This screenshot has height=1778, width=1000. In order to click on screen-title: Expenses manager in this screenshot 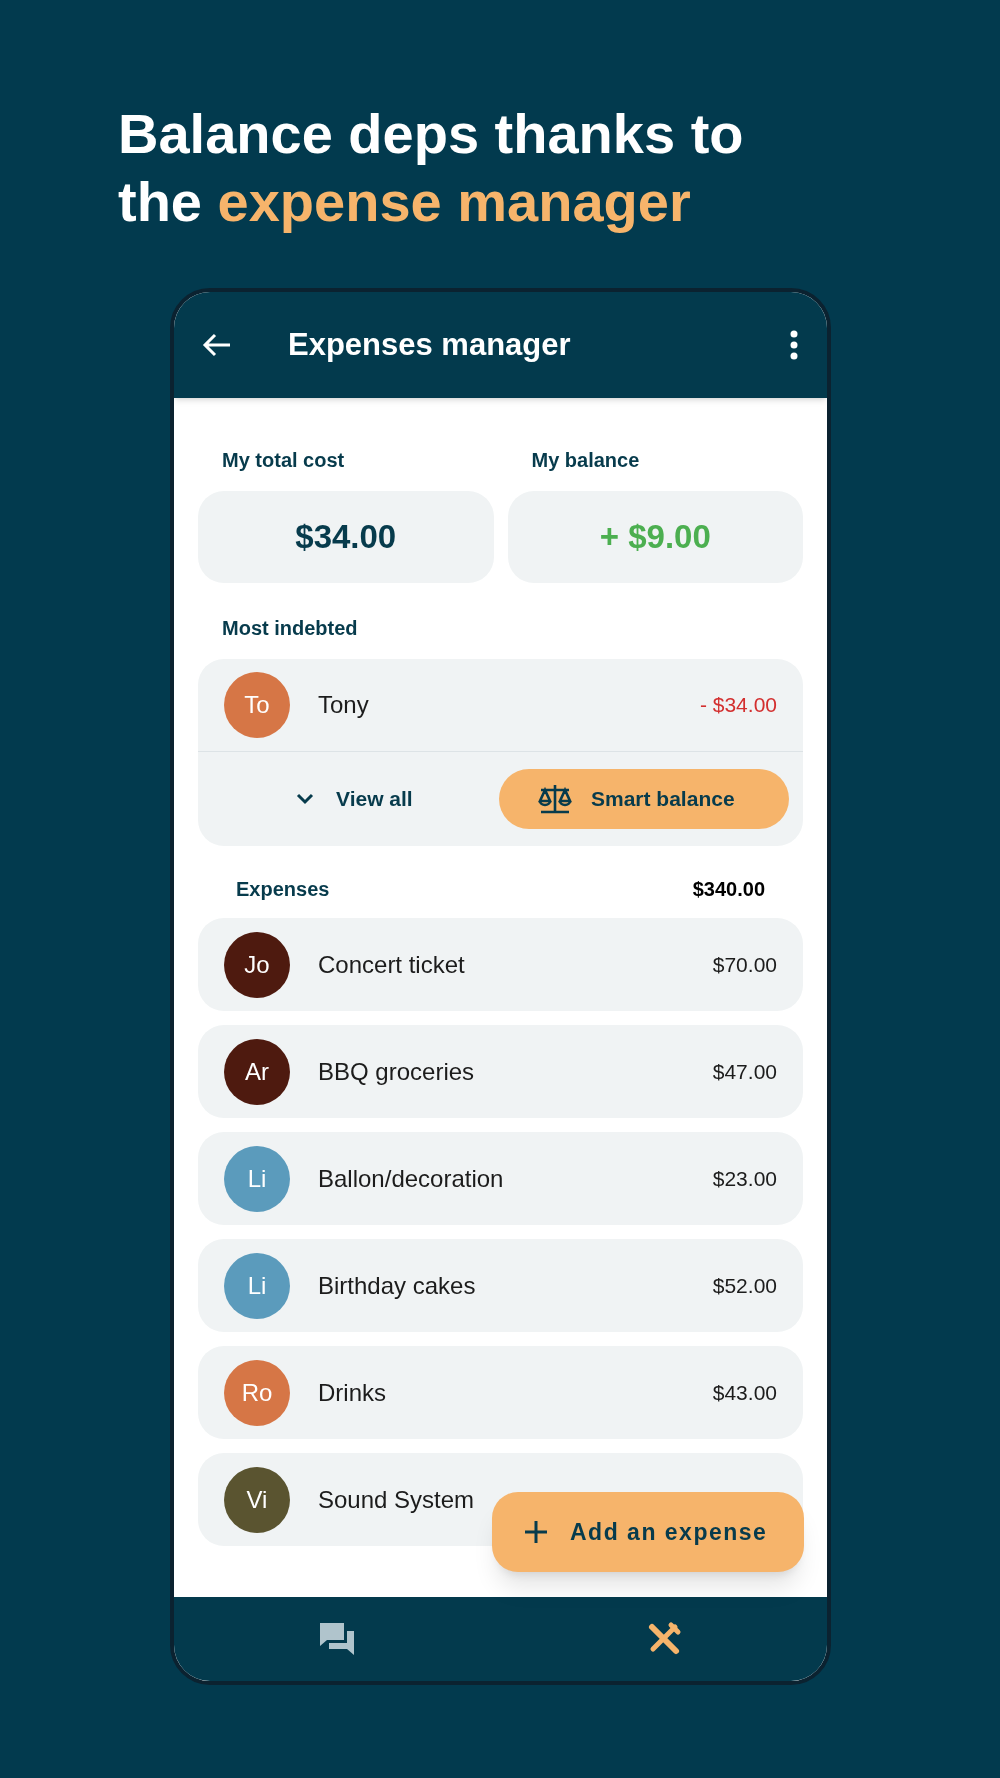, I will do `click(430, 344)`.